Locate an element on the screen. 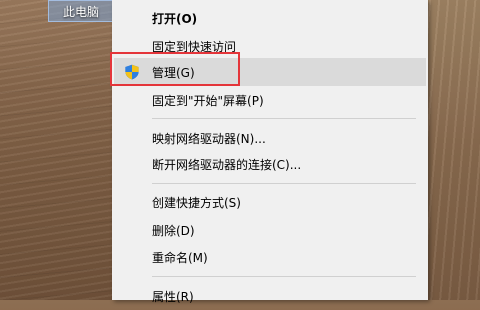  menu-item-open: 打开(O) is located at coordinates (270, 18).